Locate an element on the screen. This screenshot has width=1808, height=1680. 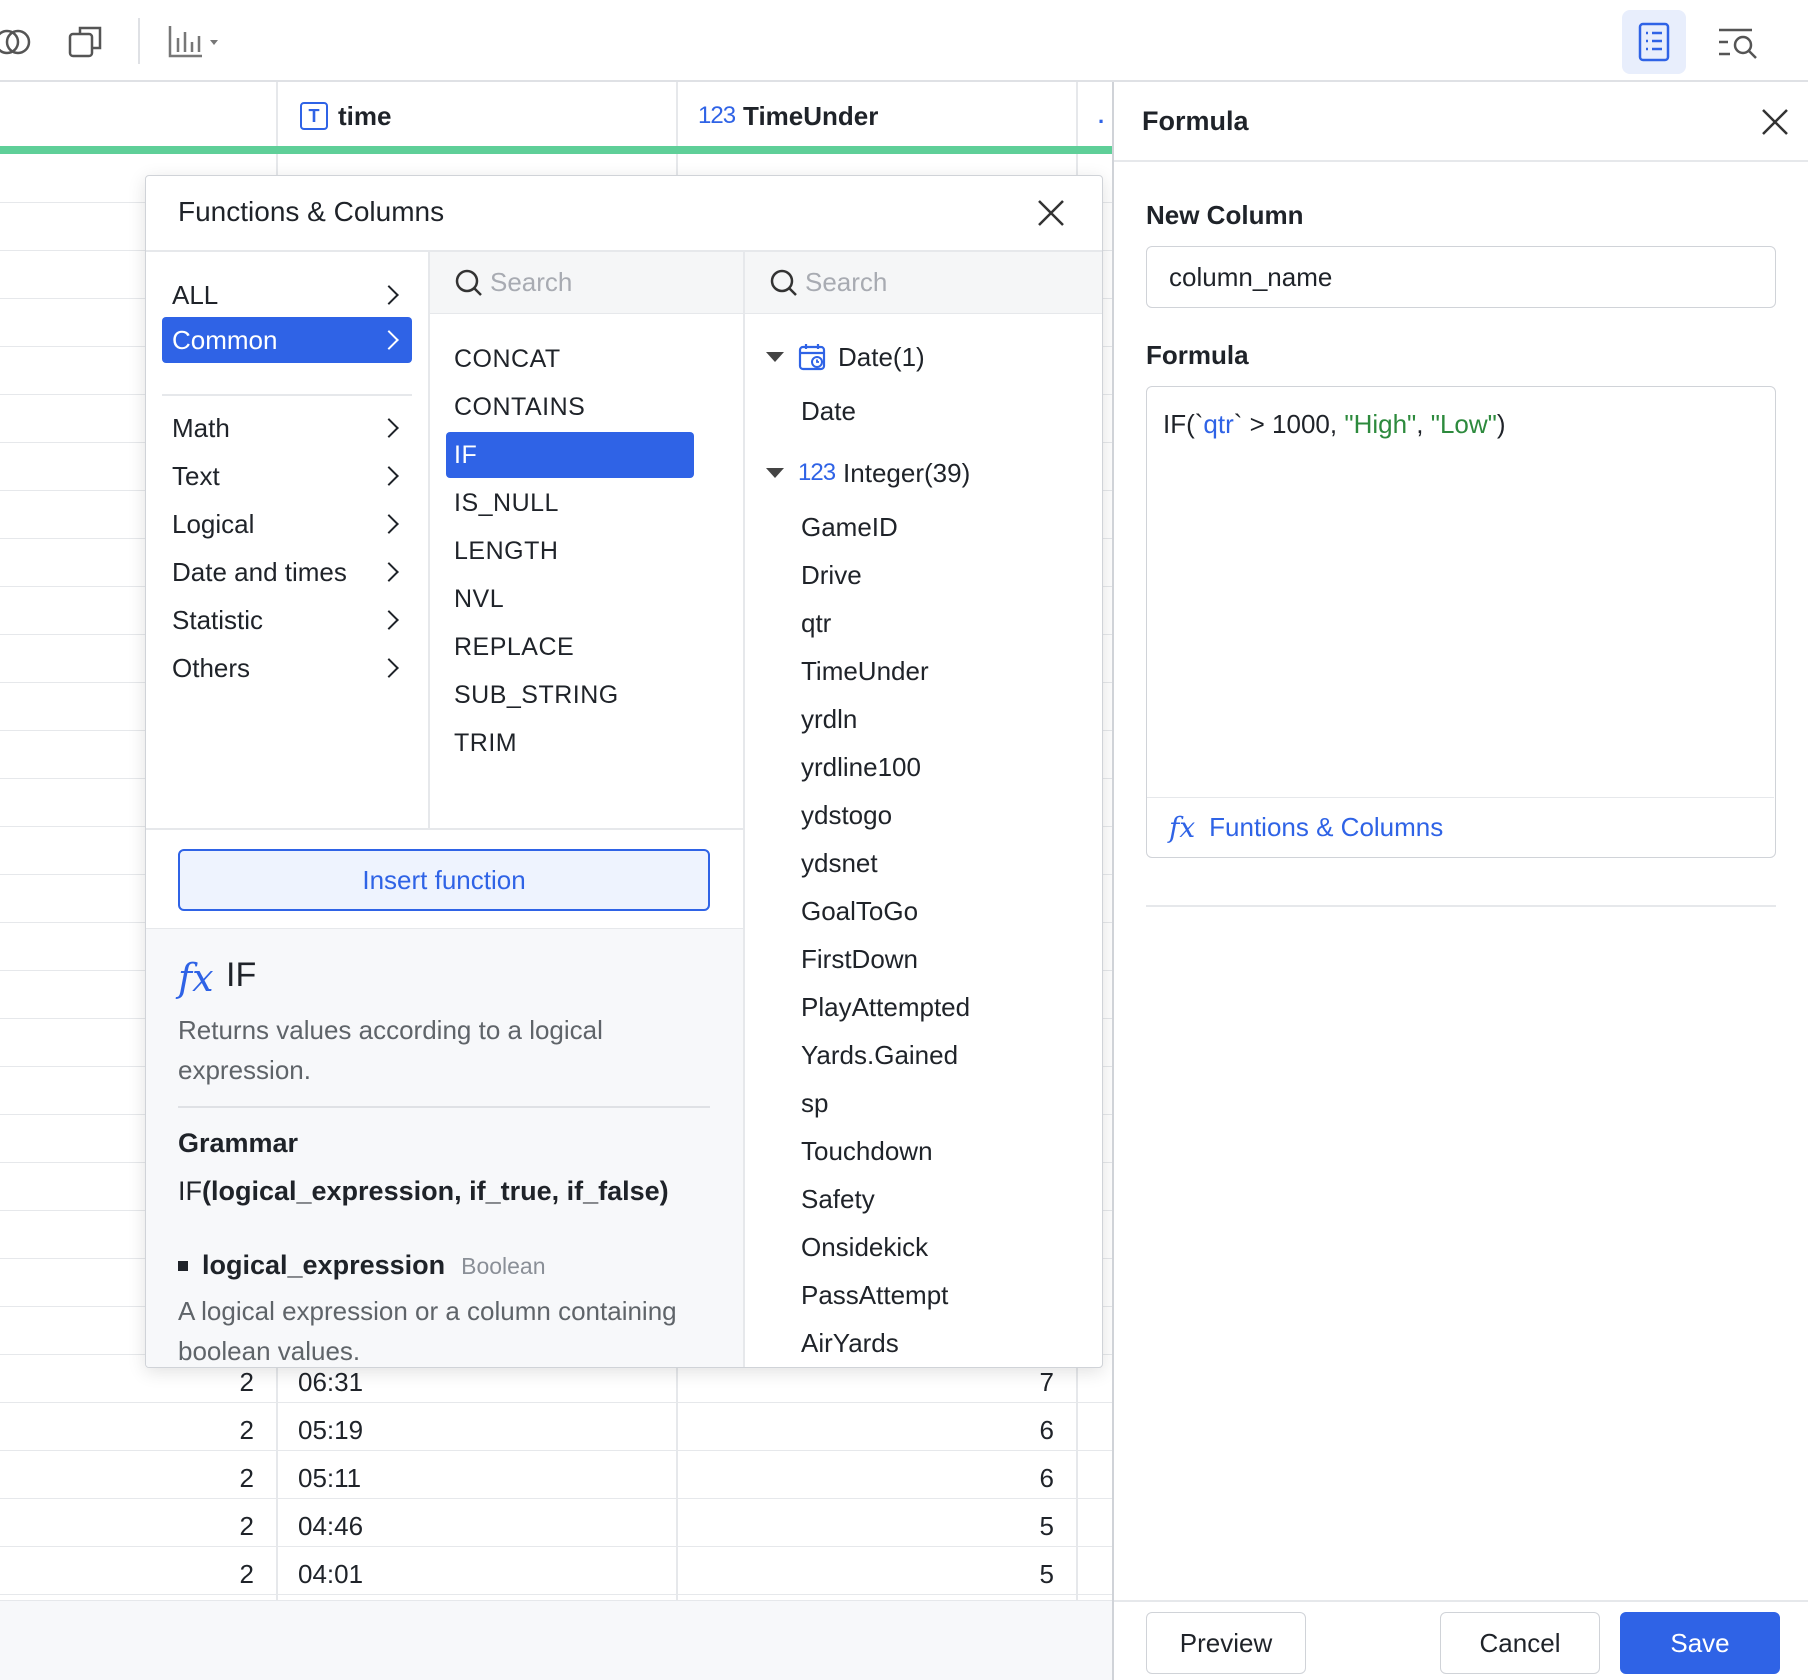
category-label: Text is located at coordinates (196, 475).